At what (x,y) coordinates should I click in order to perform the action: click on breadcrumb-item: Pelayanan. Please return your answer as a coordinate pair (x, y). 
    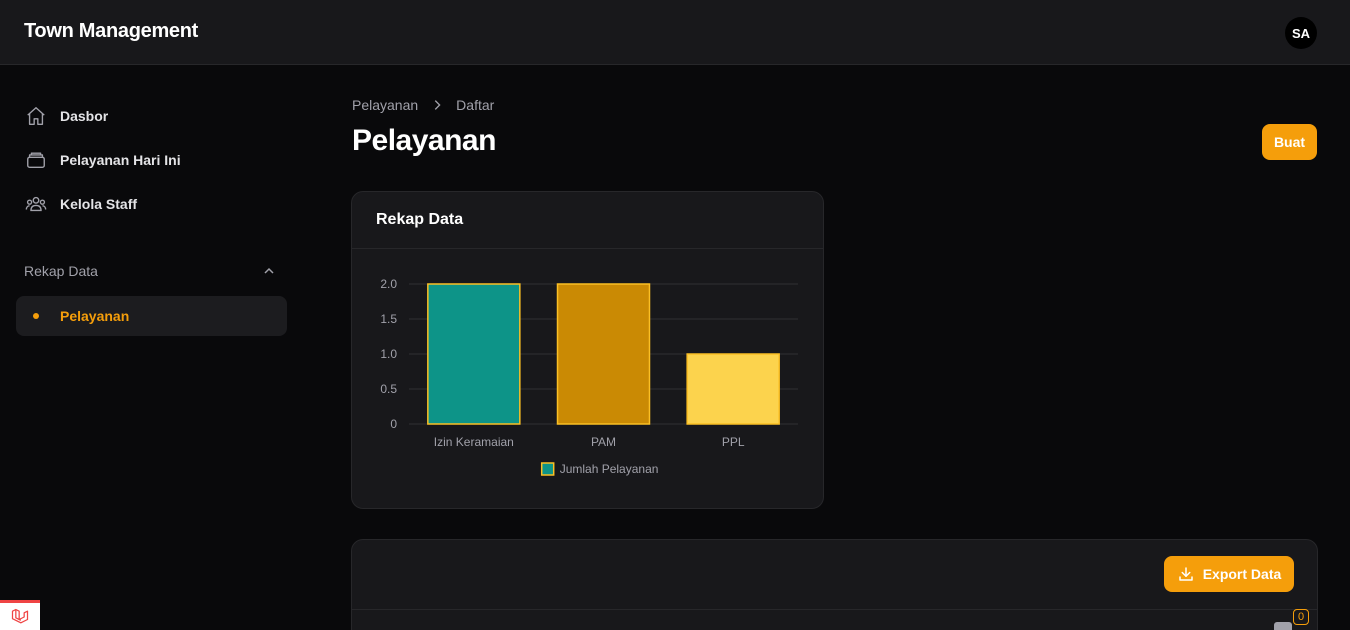
    Looking at the image, I should click on (385, 105).